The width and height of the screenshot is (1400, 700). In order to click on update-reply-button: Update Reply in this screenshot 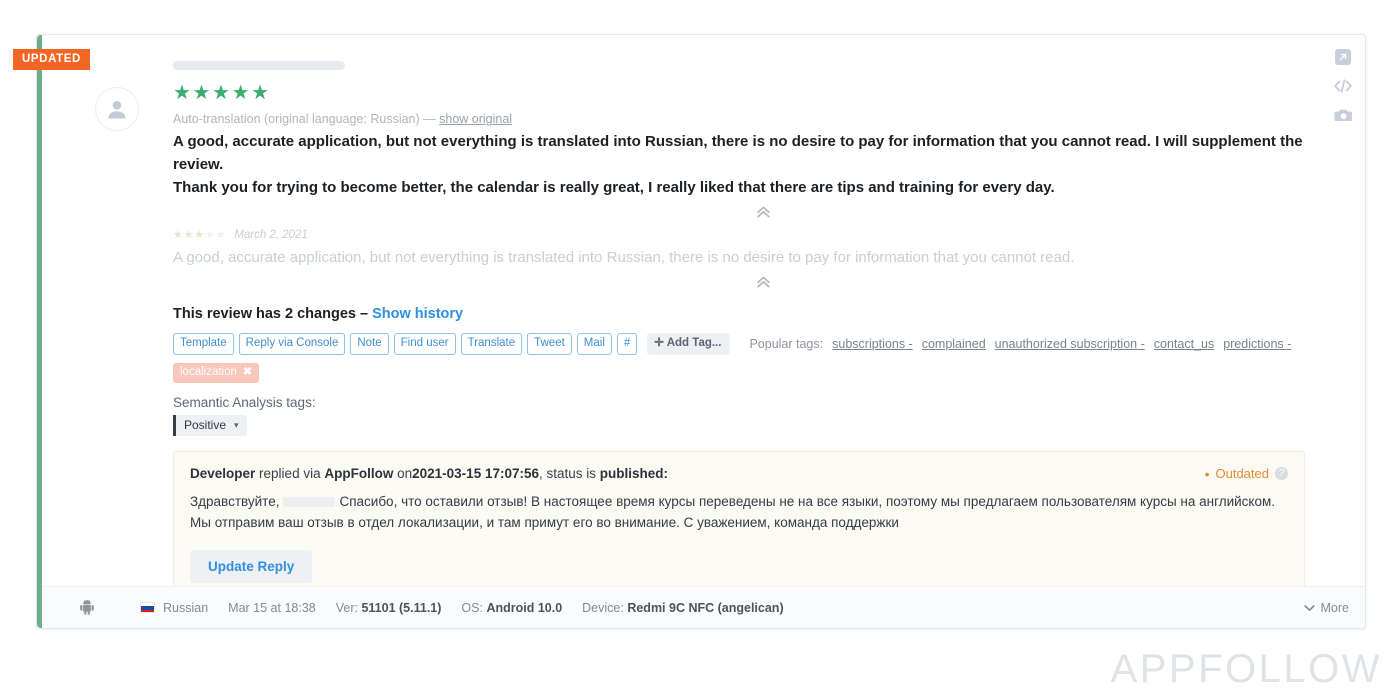, I will do `click(251, 566)`.